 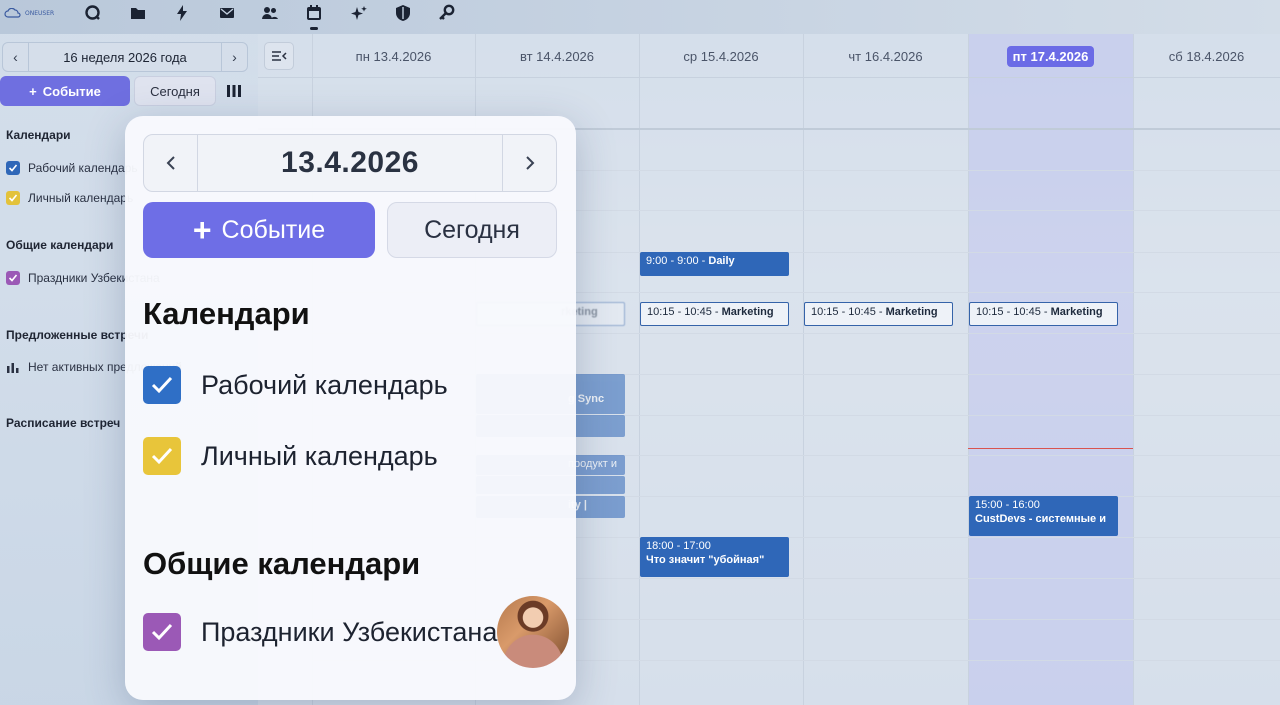 I want to click on collapse-sidebar-icon, so click(x=279, y=56).